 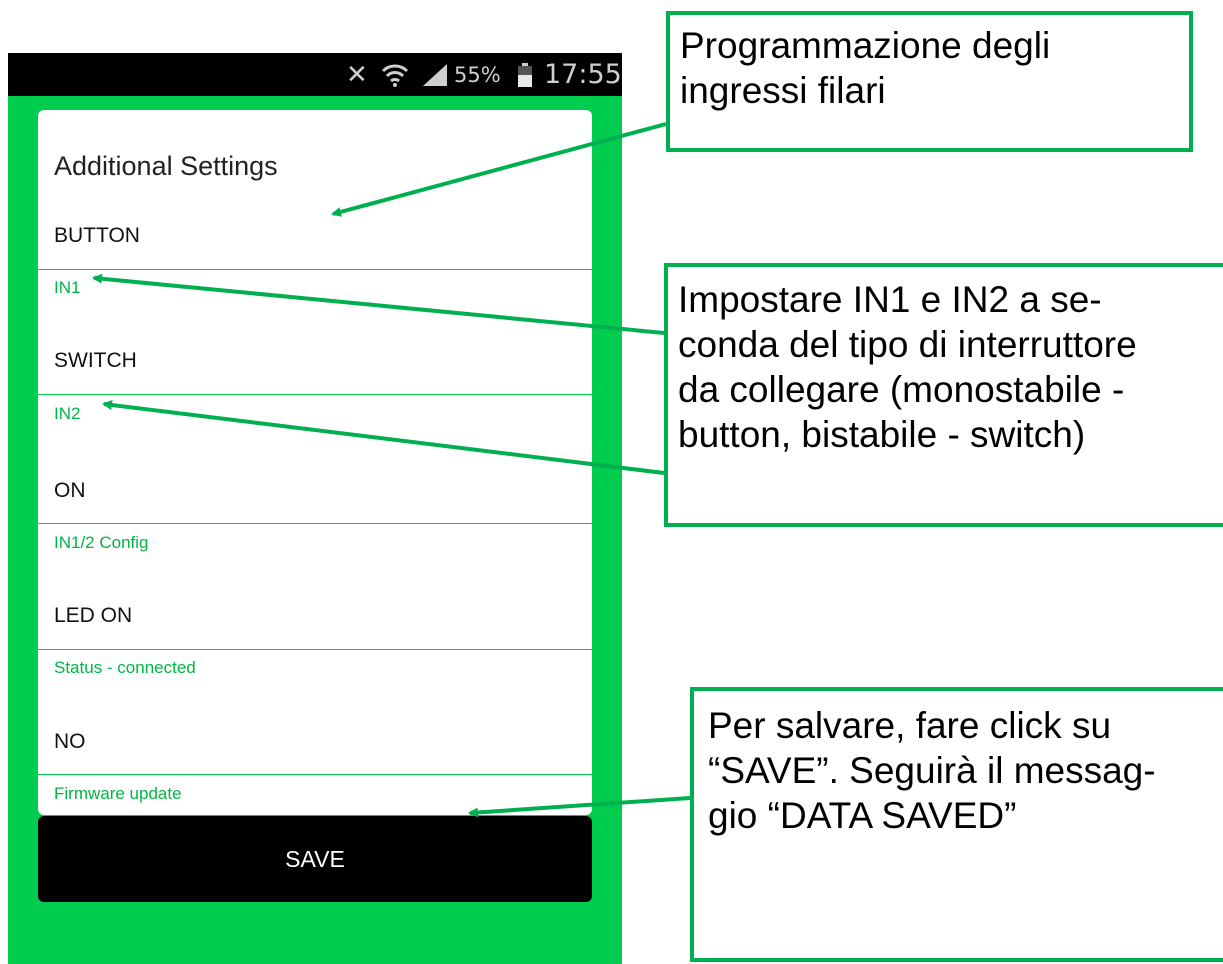 I want to click on status-value: LED ON, so click(x=93, y=616).